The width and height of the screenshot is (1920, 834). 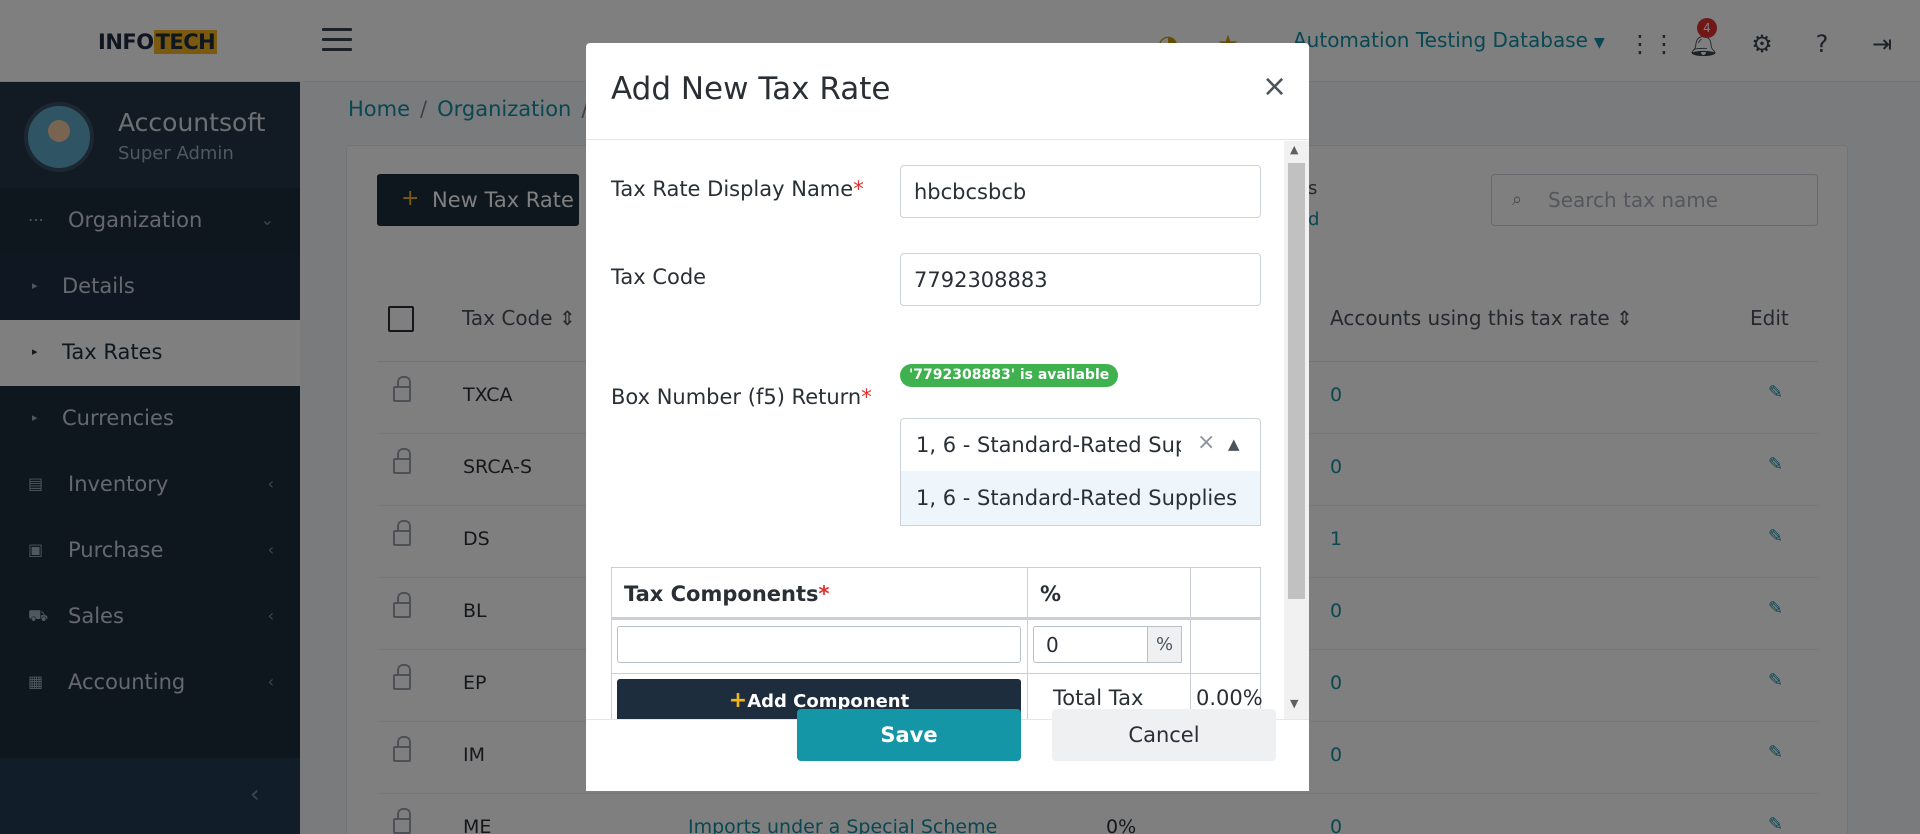 I want to click on scrollbar-thumb, so click(x=1296, y=381).